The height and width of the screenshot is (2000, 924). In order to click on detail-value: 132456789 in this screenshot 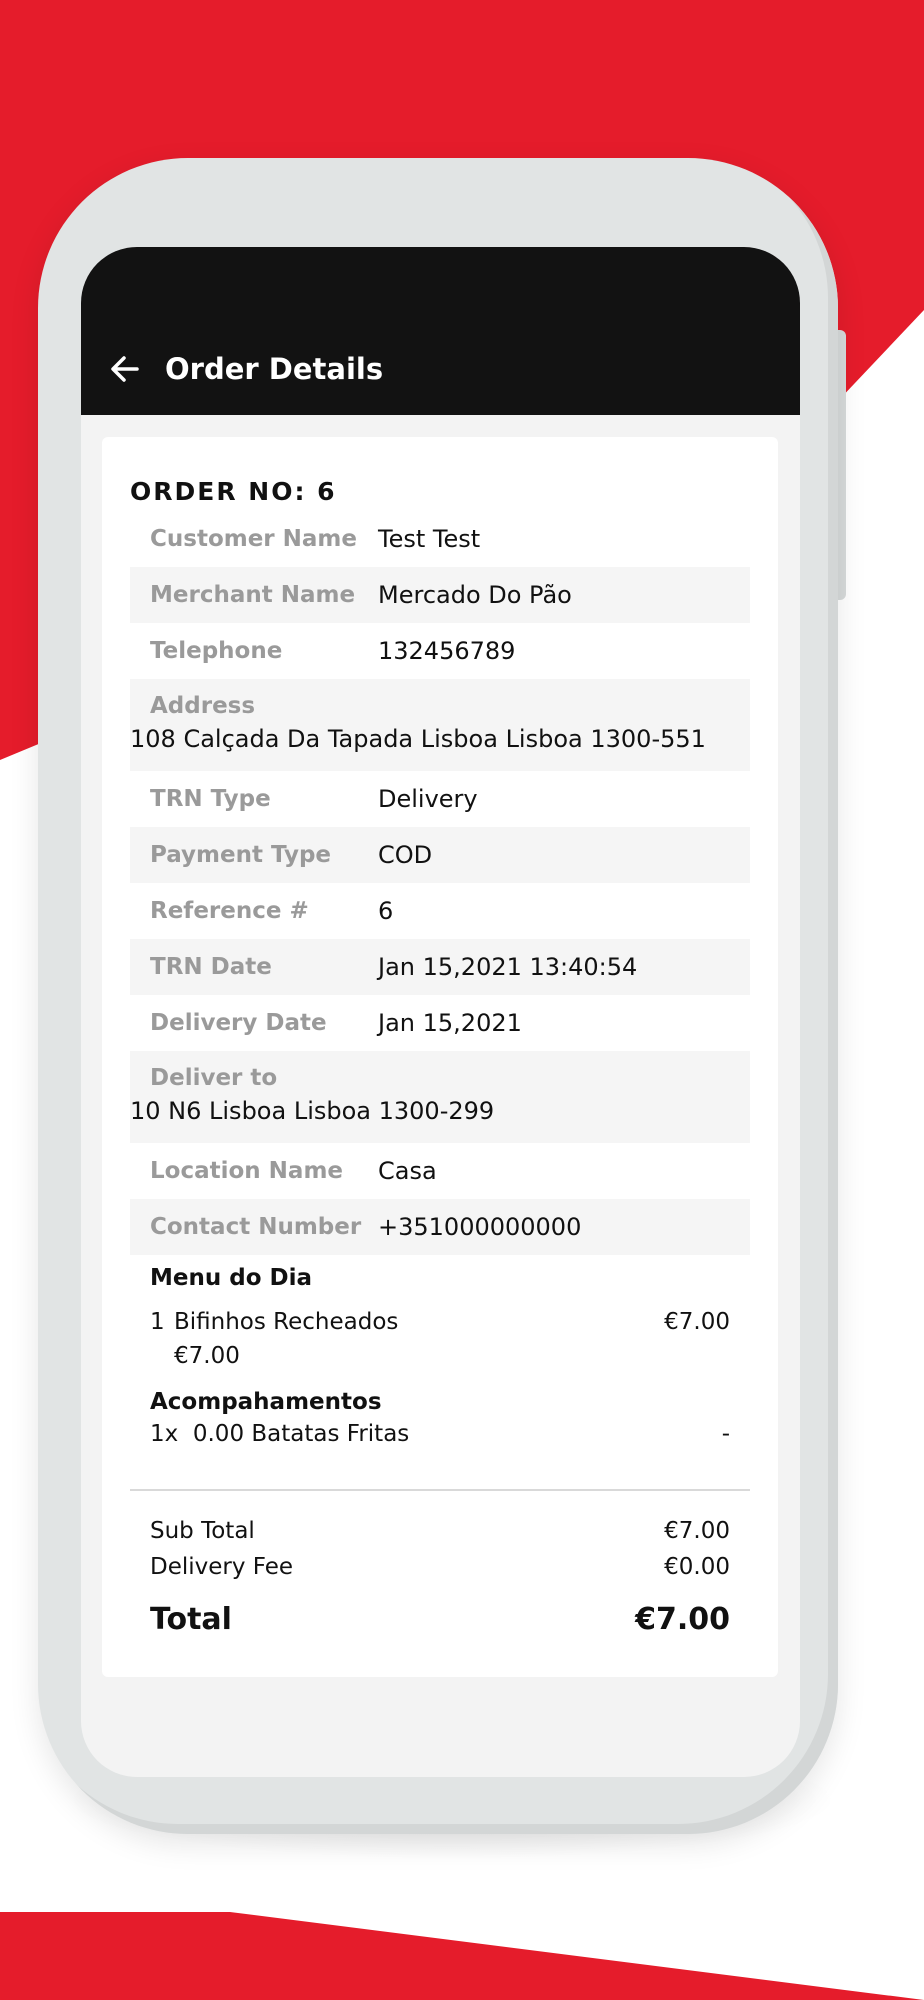, I will do `click(447, 651)`.